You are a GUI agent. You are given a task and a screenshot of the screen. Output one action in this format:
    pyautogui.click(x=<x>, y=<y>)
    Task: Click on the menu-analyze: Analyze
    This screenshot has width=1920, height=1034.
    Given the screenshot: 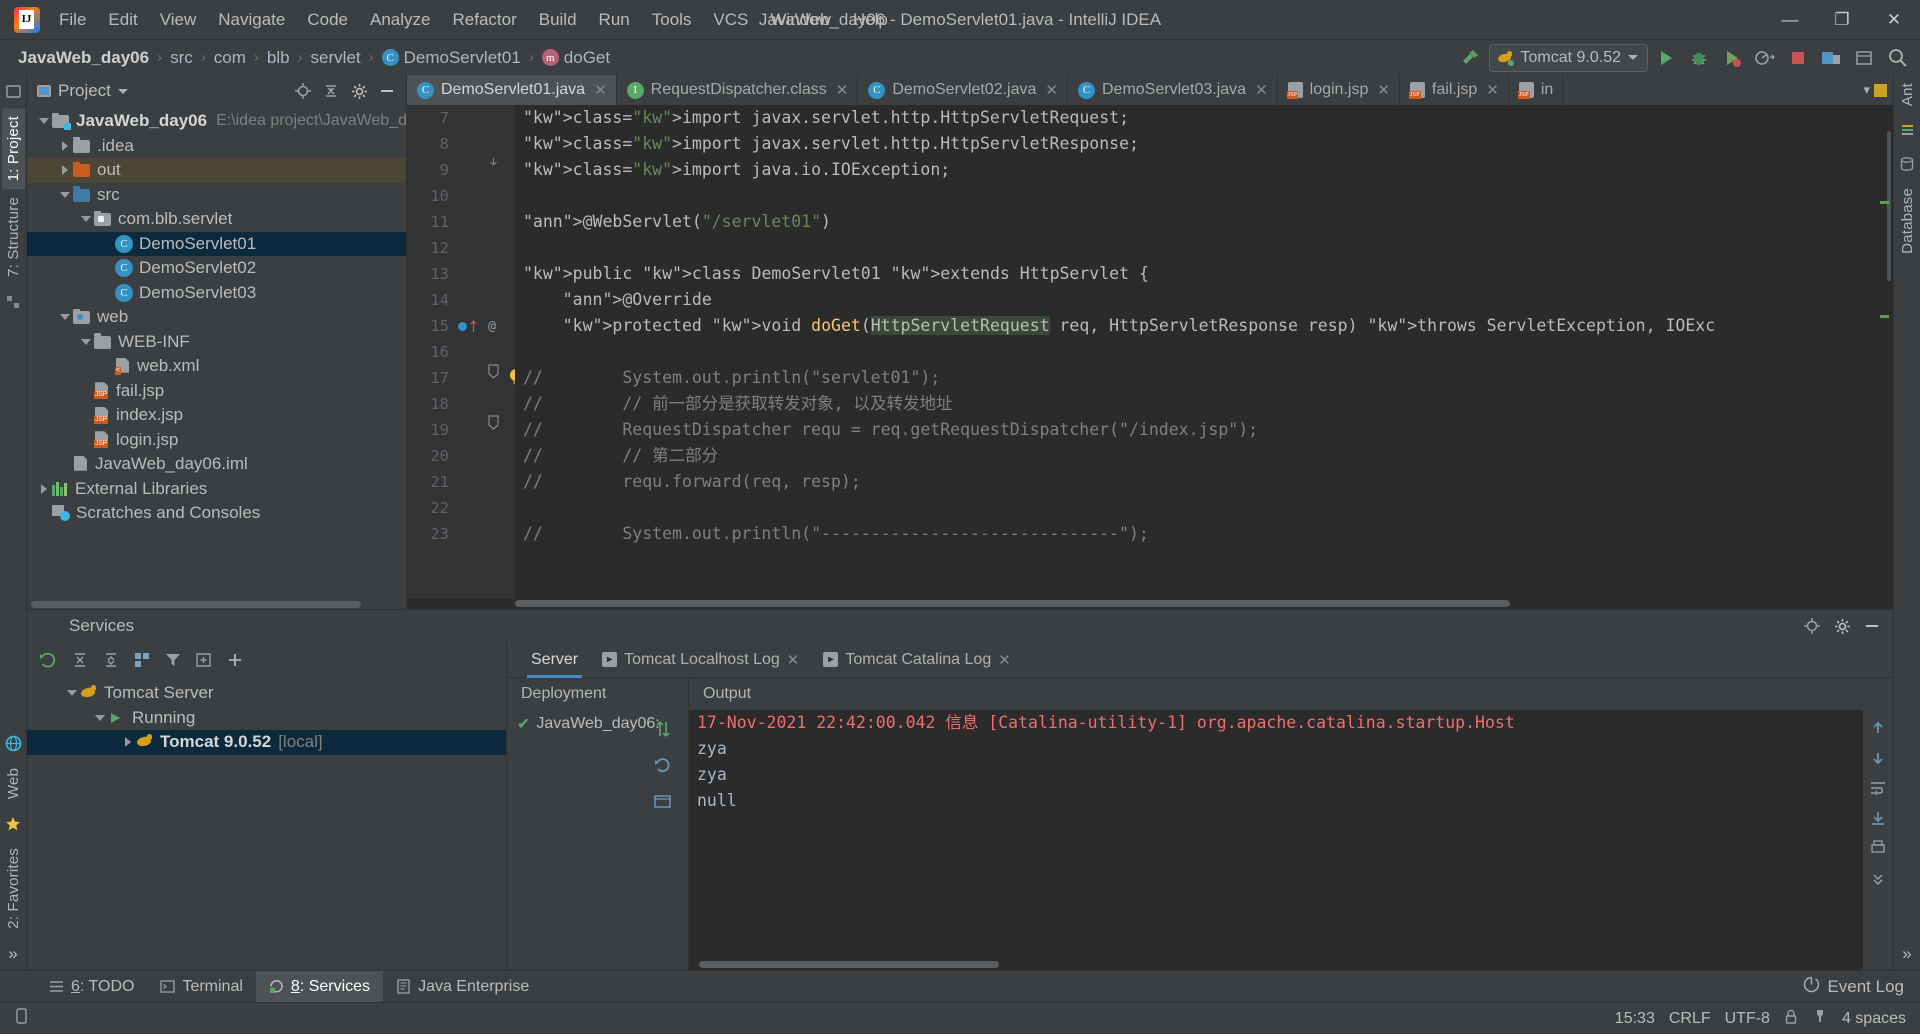 What is the action you would take?
    pyautogui.click(x=400, y=20)
    